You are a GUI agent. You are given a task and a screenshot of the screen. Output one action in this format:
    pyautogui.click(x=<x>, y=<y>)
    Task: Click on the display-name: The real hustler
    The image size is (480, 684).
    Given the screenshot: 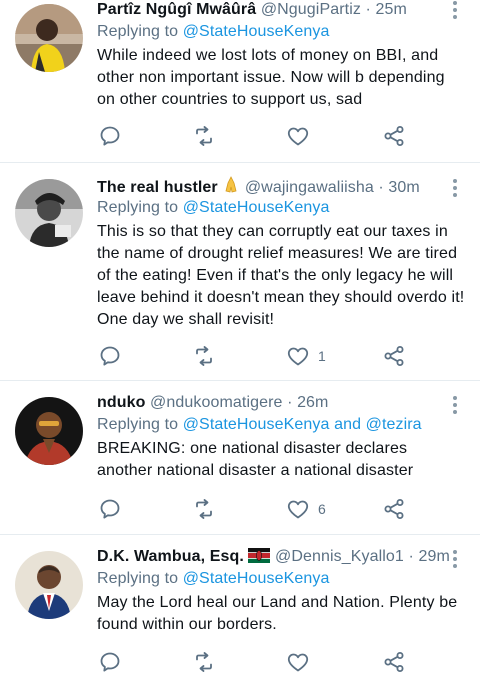 What is the action you would take?
    pyautogui.click(x=157, y=187)
    